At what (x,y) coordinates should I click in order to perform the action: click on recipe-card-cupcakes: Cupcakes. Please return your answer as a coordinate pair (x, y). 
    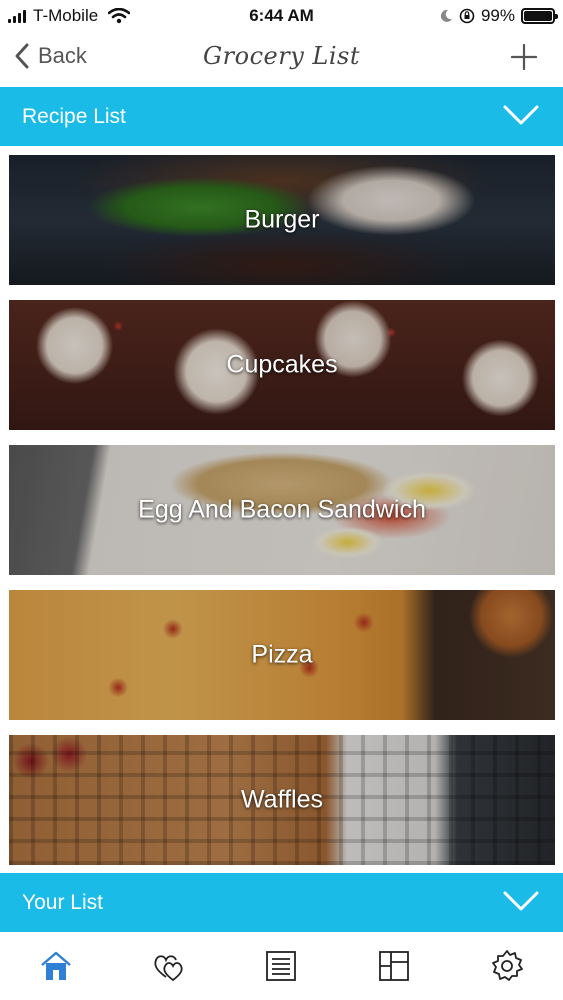
    Looking at the image, I should click on (282, 365).